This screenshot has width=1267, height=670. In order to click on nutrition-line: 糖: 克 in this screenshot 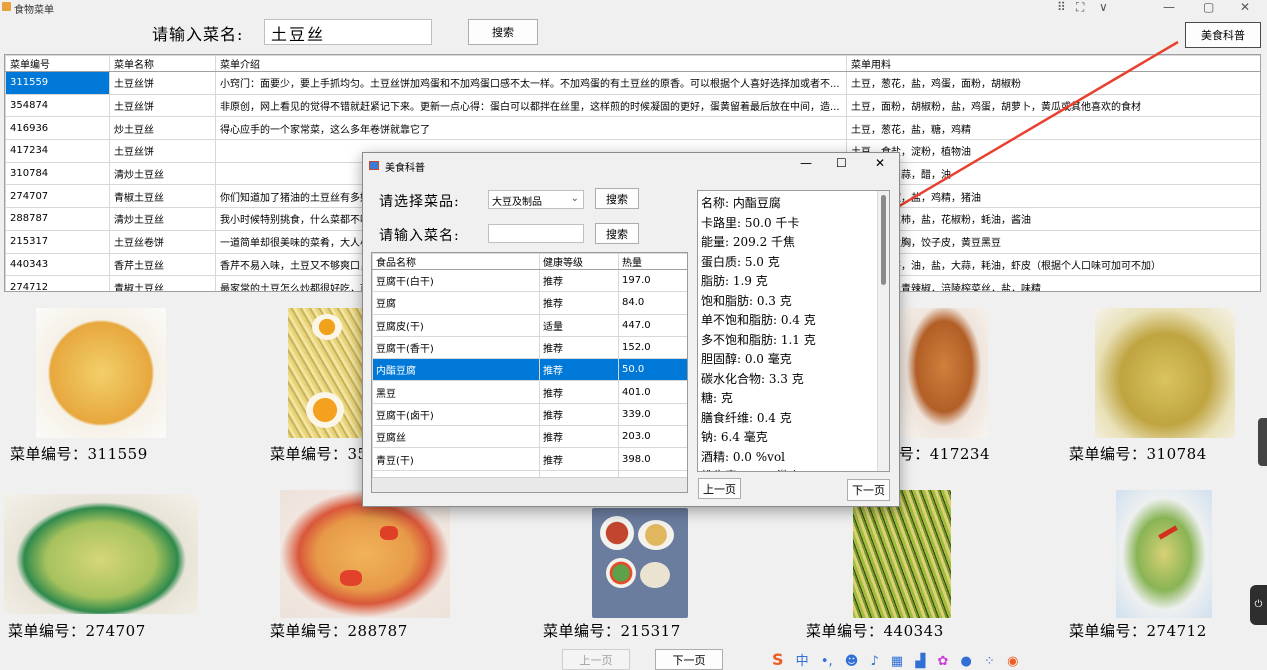, I will do `click(717, 398)`.